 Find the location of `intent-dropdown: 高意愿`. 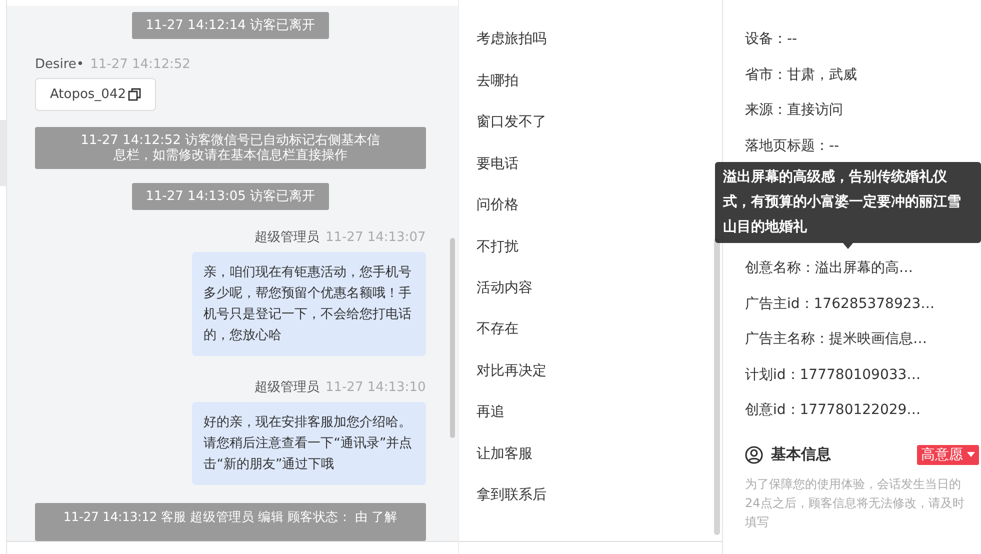

intent-dropdown: 高意愿 is located at coordinates (948, 454).